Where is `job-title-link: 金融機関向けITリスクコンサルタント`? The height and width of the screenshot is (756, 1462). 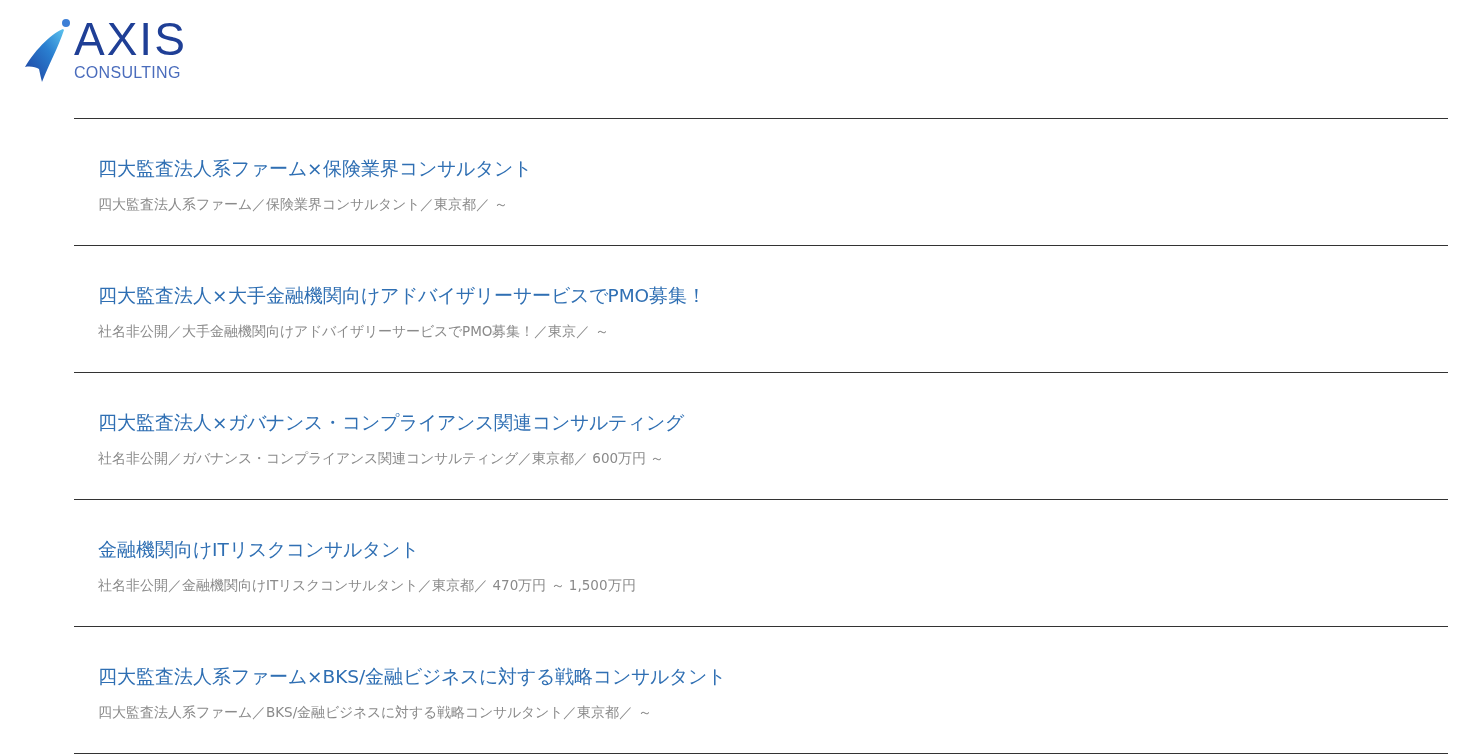
job-title-link: 金融機関向けITリスクコンサルタント is located at coordinates (258, 550).